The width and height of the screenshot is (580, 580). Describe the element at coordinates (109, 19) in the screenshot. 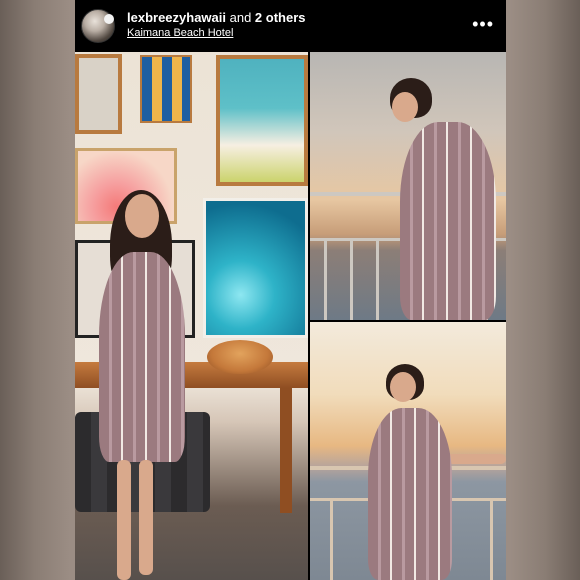

I see `avatar-badge-icon` at that location.